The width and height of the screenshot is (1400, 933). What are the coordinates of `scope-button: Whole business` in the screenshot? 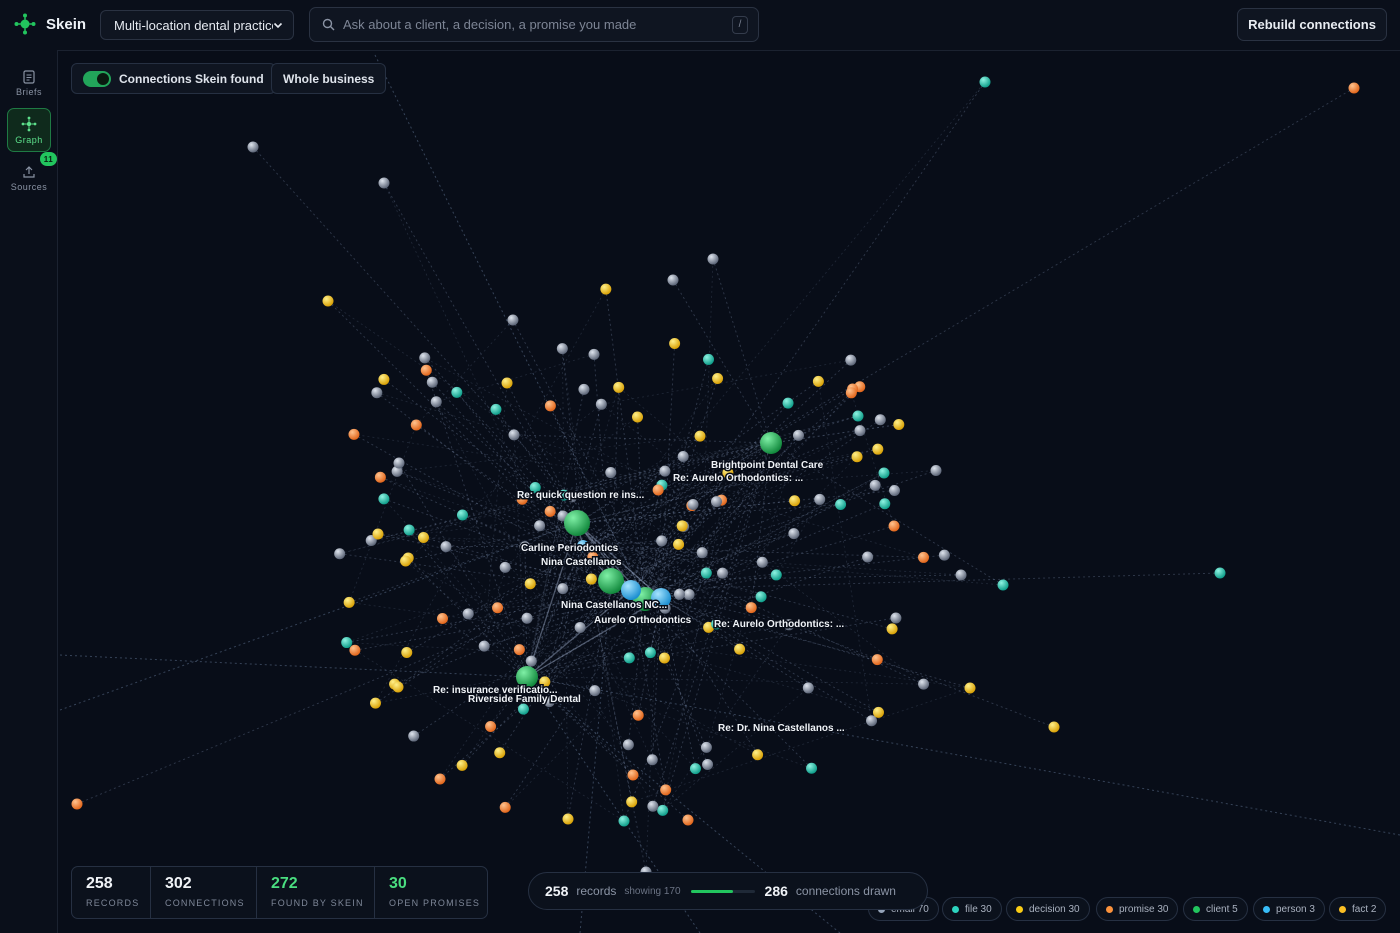 It's located at (329, 78).